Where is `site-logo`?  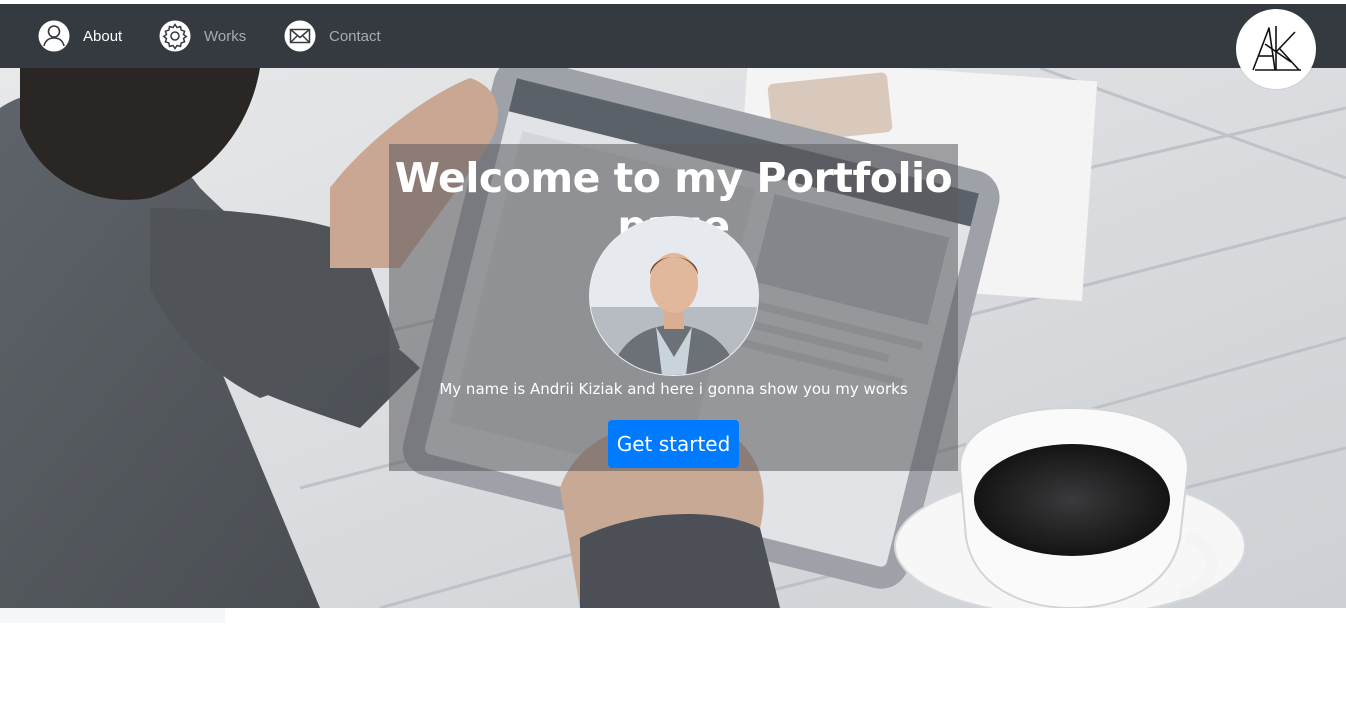
site-logo is located at coordinates (1276, 49).